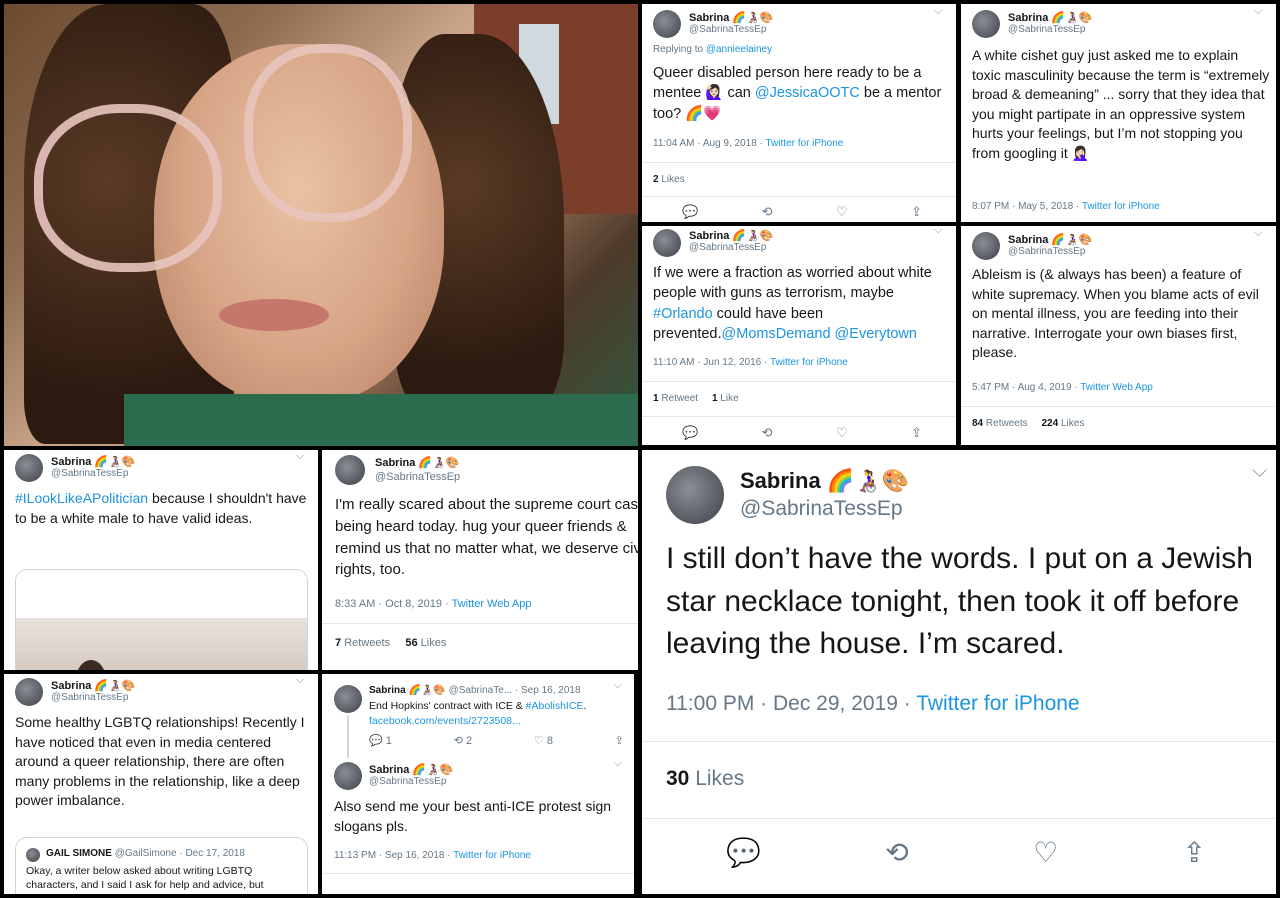 The width and height of the screenshot is (1280, 898). I want to click on like-count: 30 Likes, so click(705, 779).